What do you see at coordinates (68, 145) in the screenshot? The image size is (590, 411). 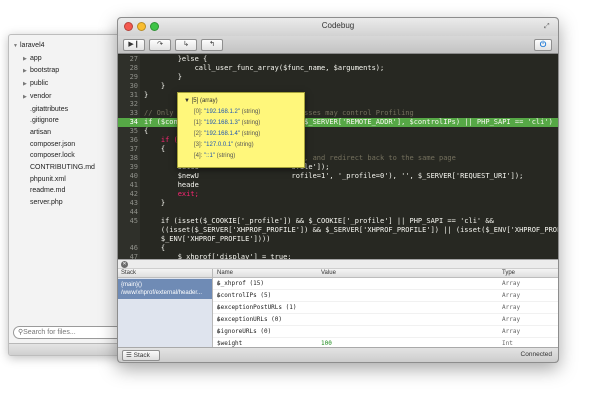 I see `file-tree-item: composer.json` at bounding box center [68, 145].